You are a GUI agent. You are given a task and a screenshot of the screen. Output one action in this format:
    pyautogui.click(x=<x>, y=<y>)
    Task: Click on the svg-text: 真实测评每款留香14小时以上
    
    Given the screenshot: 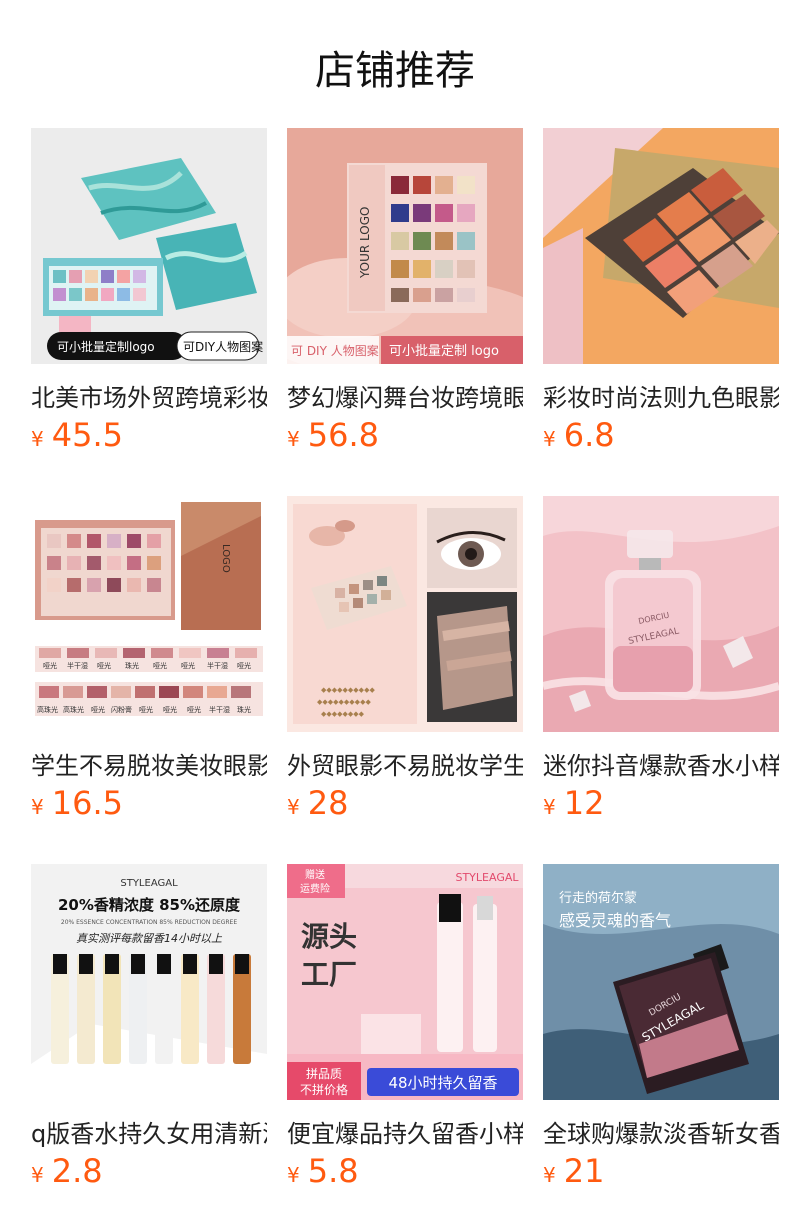 What is the action you would take?
    pyautogui.click(x=149, y=938)
    